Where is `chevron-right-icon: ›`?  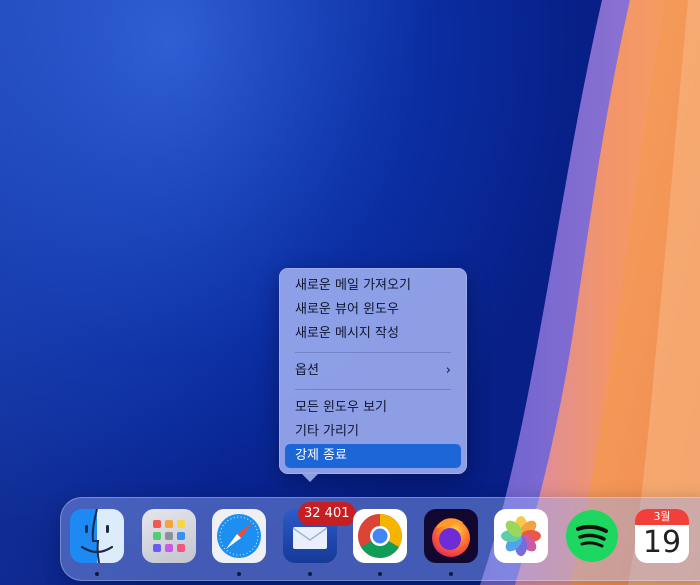 chevron-right-icon: › is located at coordinates (448, 370).